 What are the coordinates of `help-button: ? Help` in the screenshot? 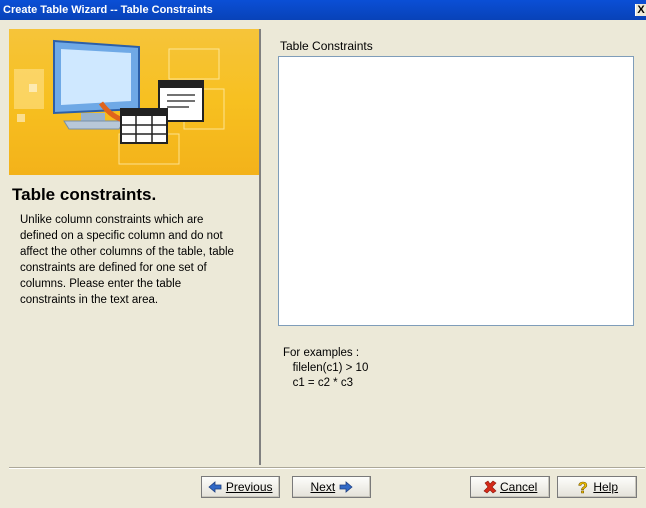 It's located at (597, 487).